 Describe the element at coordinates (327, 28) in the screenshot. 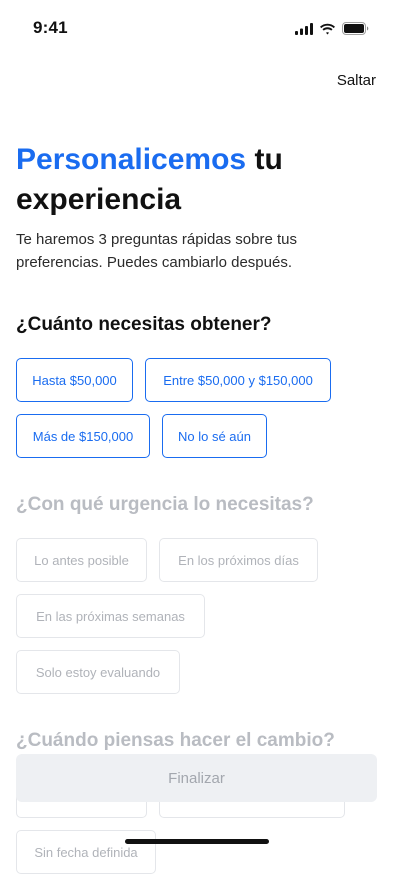

I see `wifi-icon` at that location.